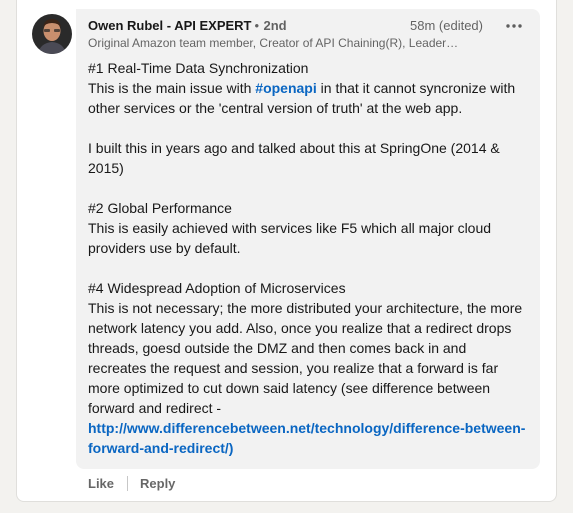 This screenshot has height=513, width=573. I want to click on action-divider, so click(128, 483).